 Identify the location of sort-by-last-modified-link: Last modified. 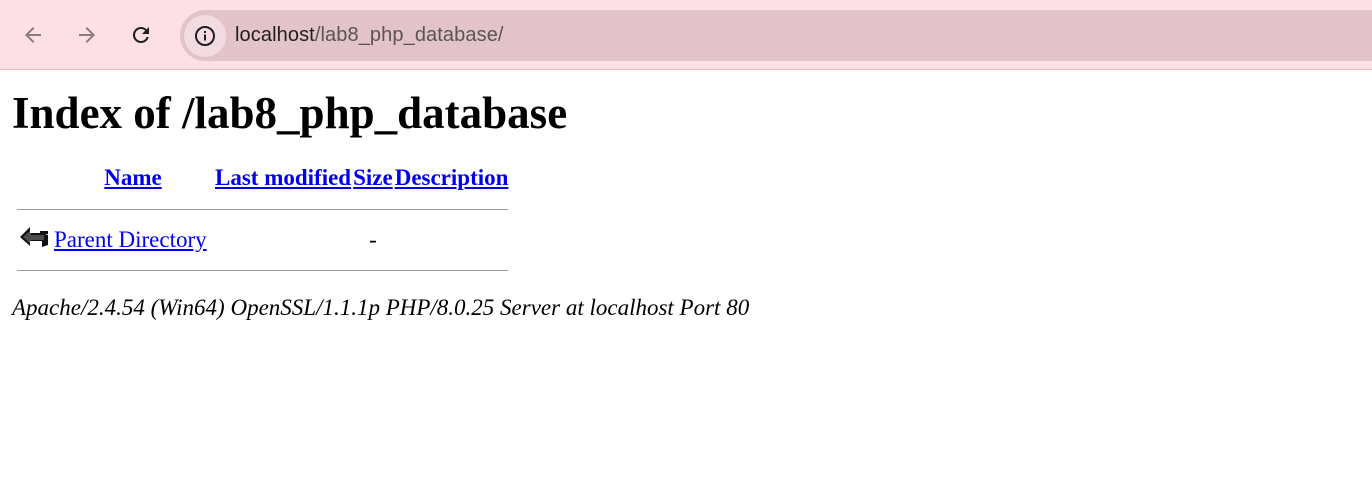
(283, 177).